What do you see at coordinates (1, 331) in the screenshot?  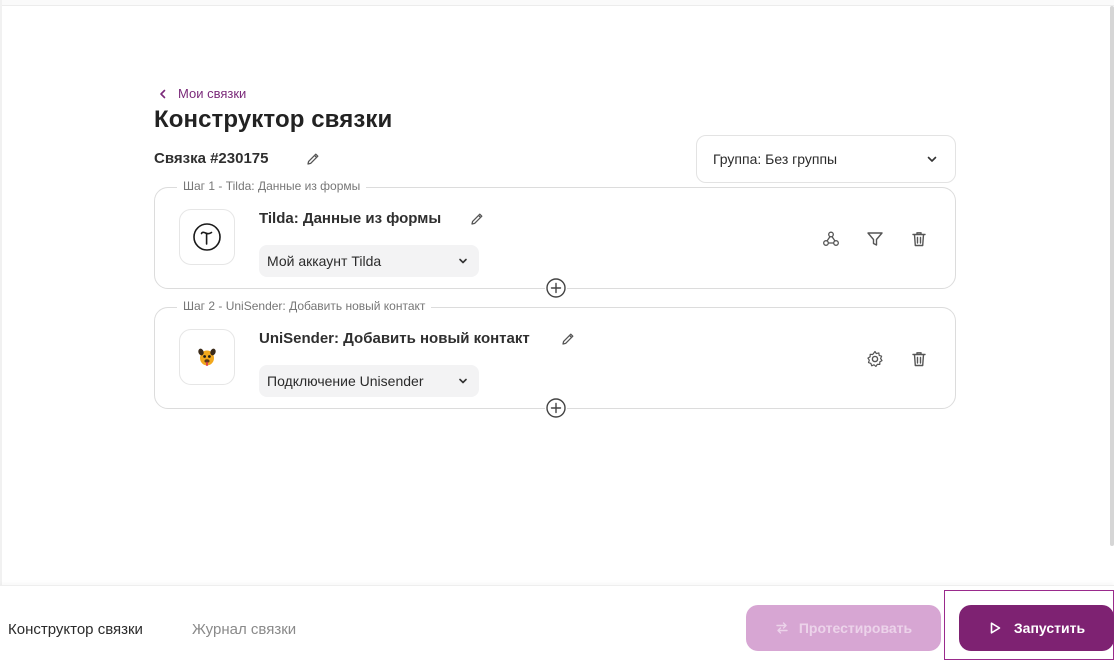 I see `left-border` at bounding box center [1, 331].